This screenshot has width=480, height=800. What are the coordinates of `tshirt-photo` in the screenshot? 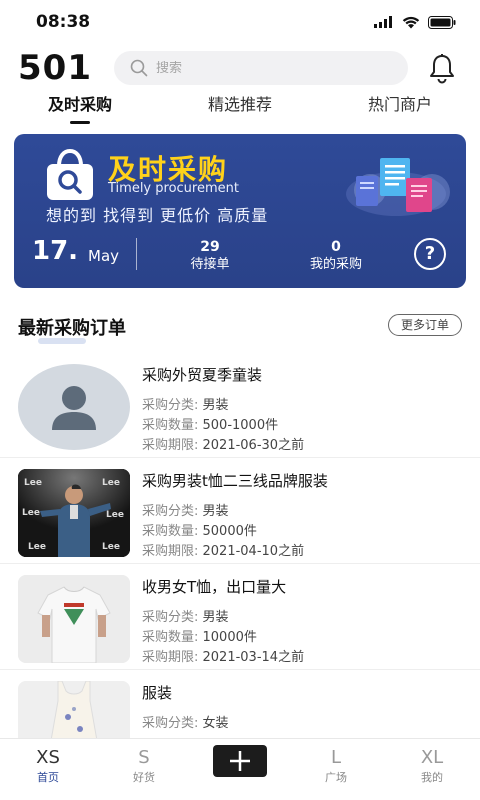 It's located at (74, 619).